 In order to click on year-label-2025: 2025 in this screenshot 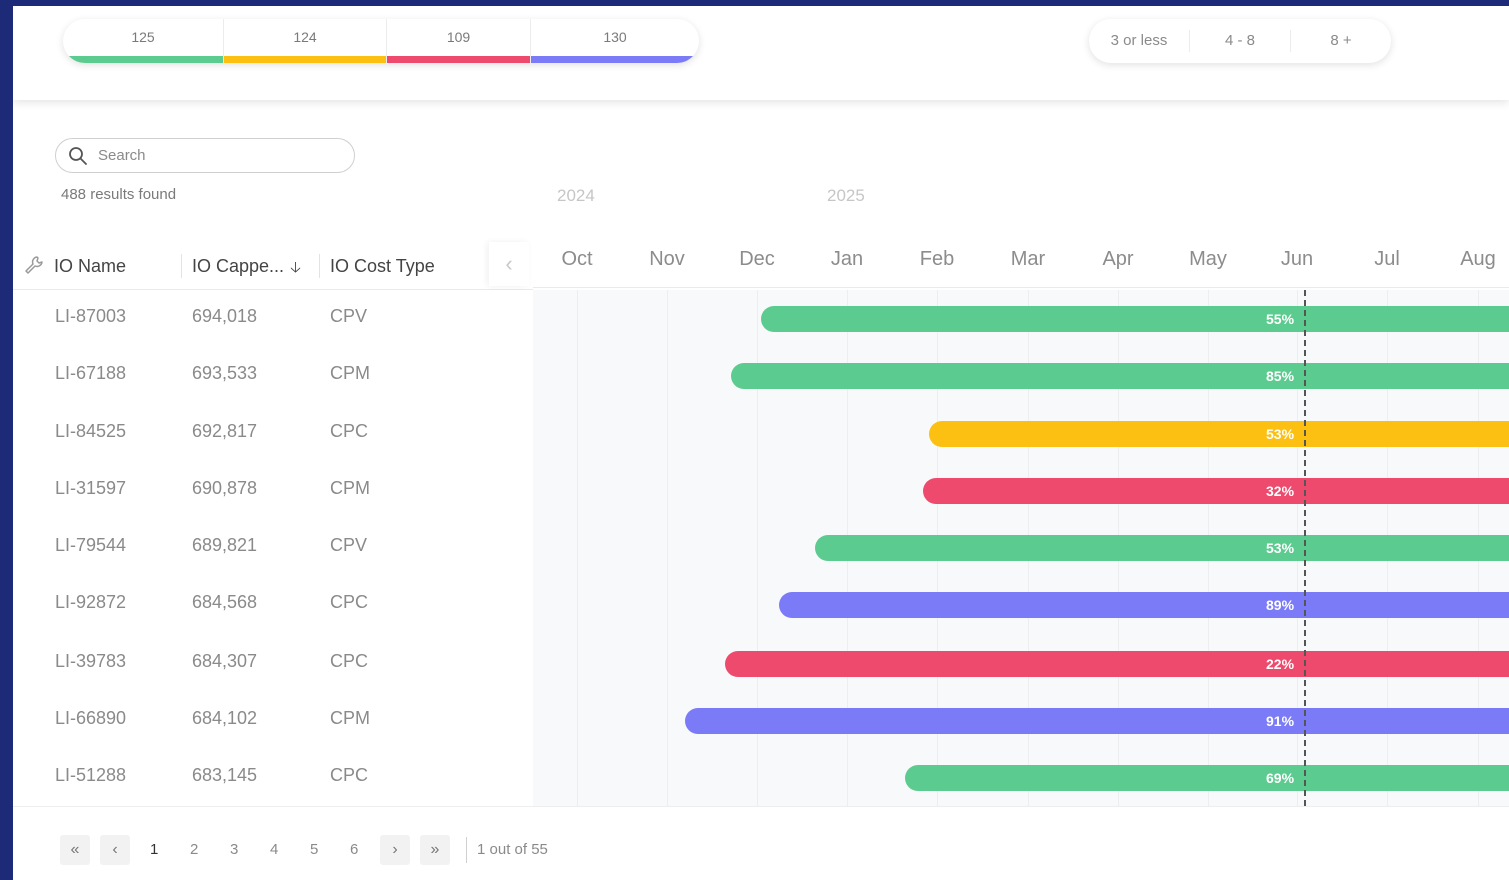, I will do `click(846, 195)`.